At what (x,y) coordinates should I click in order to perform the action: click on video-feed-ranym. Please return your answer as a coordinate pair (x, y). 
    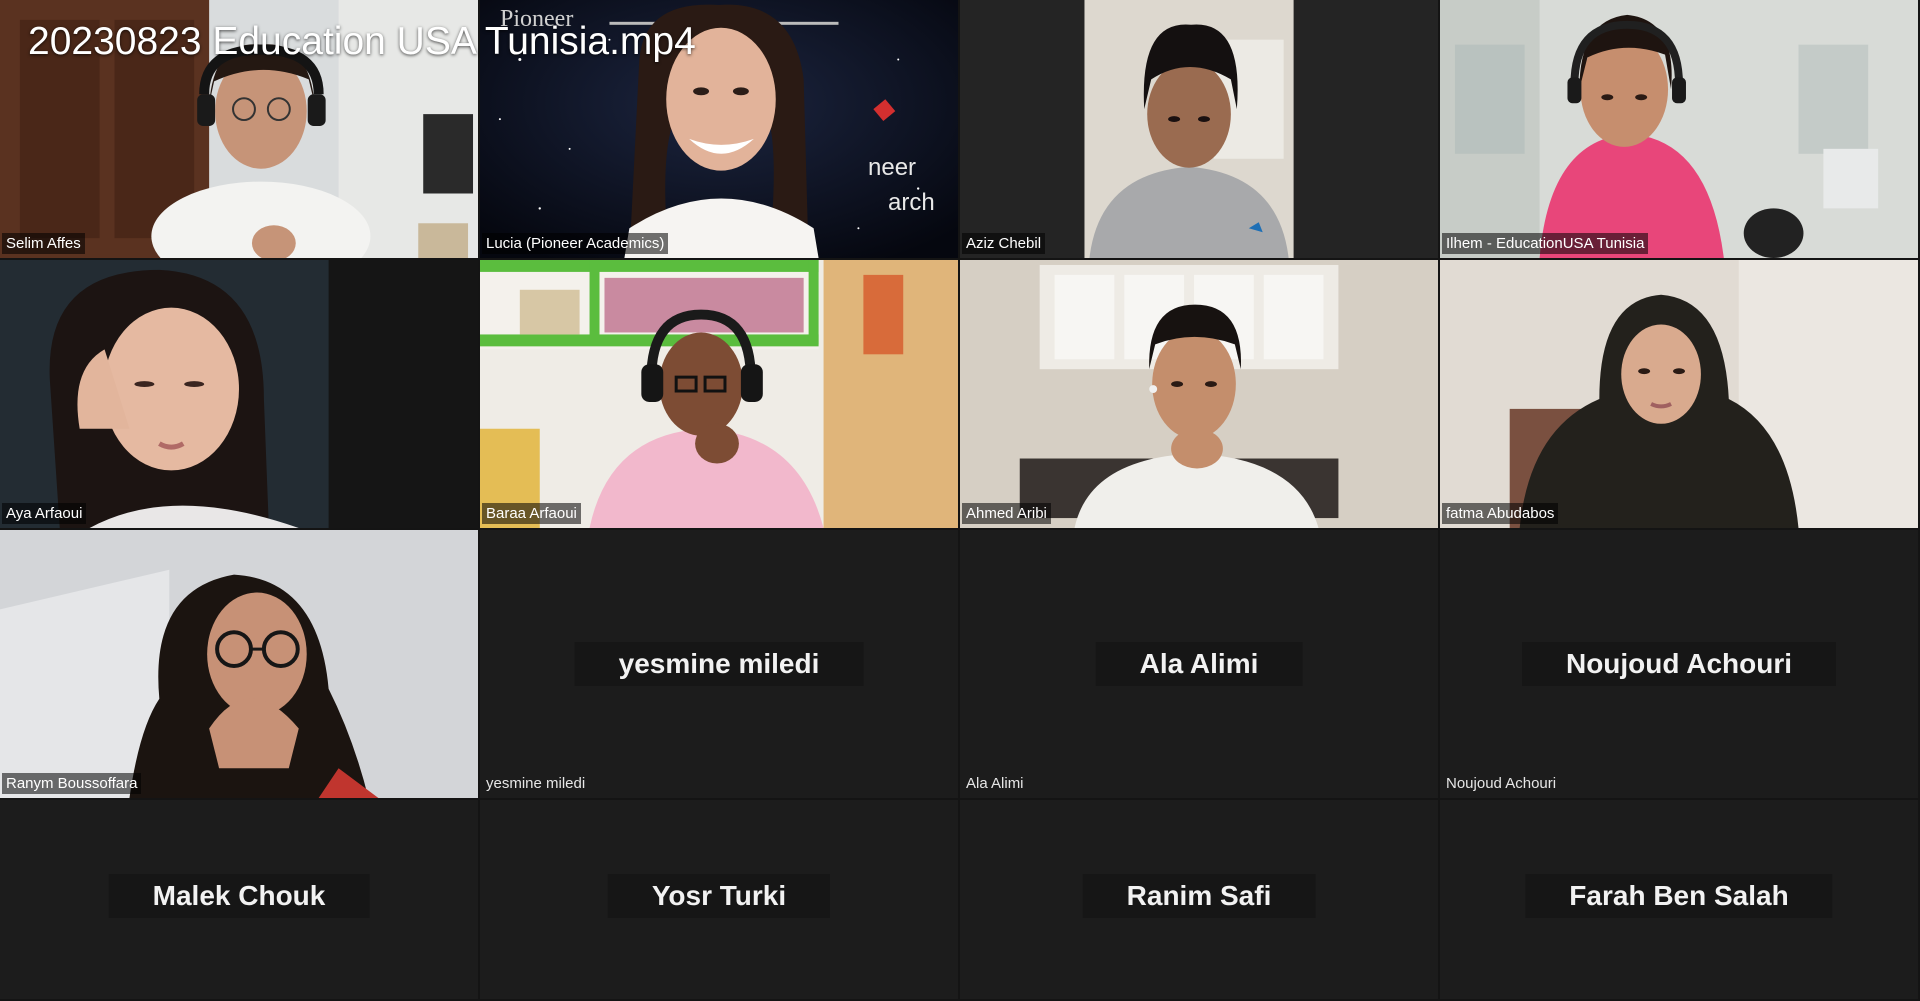
    Looking at the image, I should click on (239, 664).